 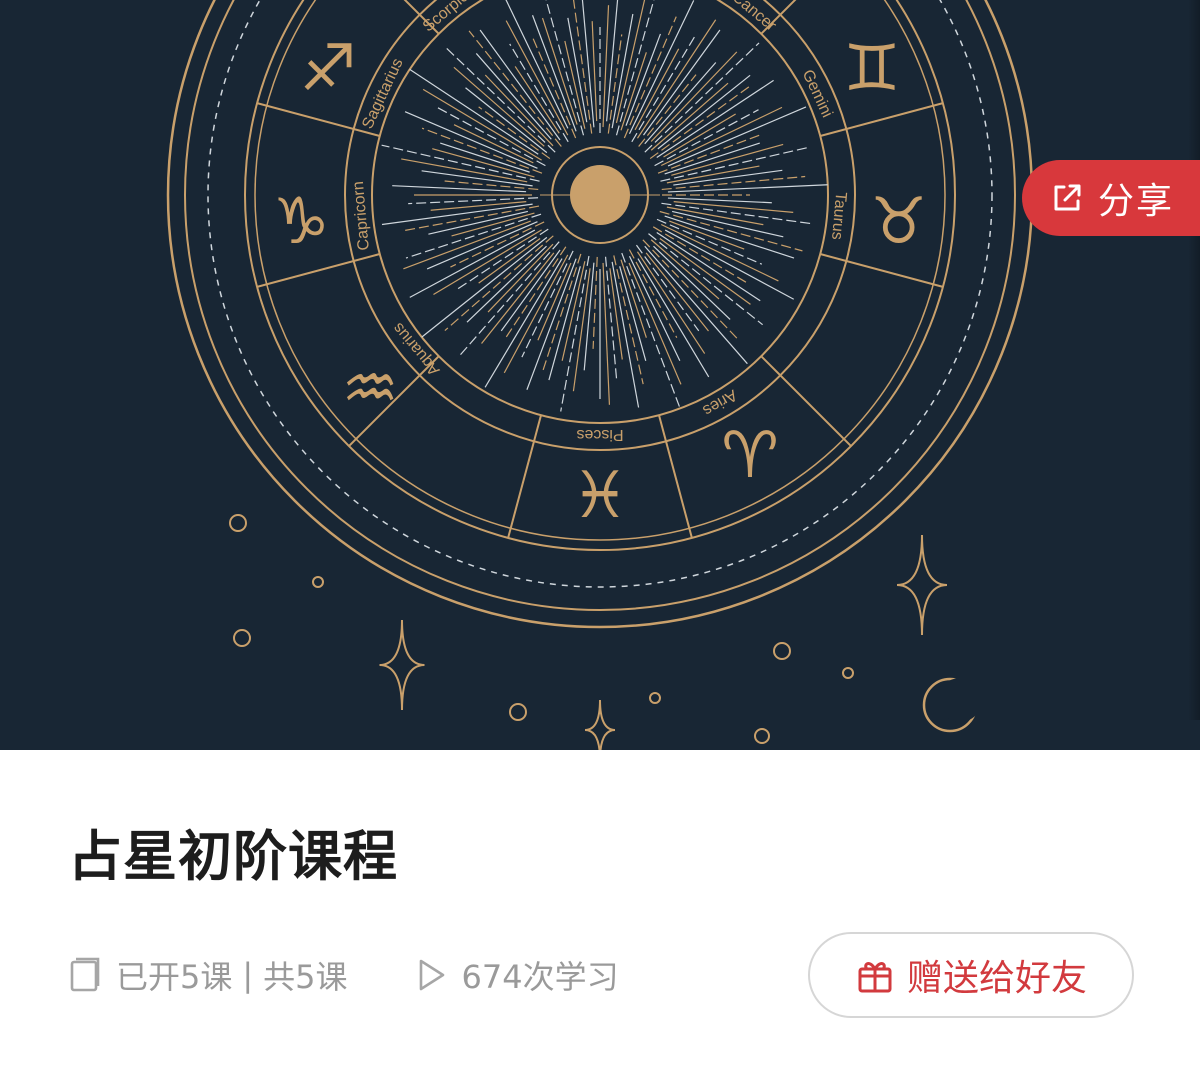 I want to click on zodiac-glyph: ♒, so click(x=369, y=389).